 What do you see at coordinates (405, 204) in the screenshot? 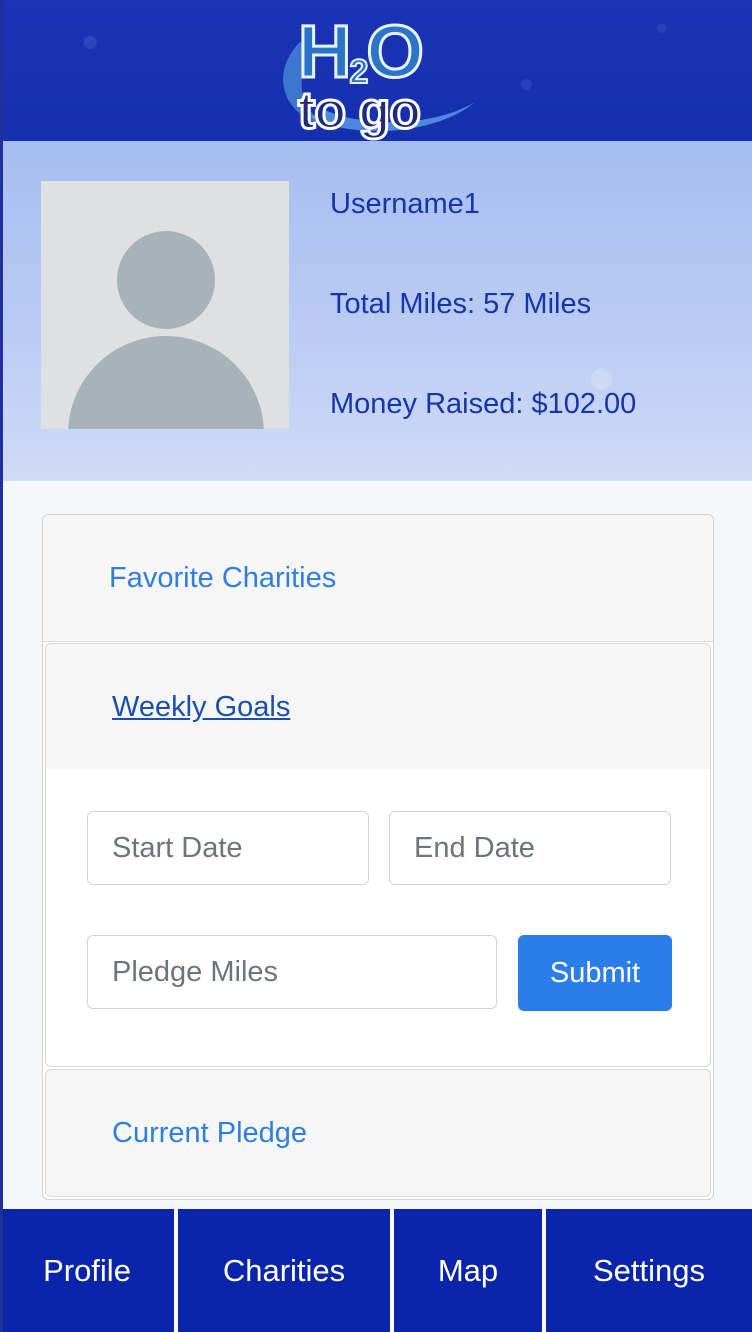
I see `username-label: Username1` at bounding box center [405, 204].